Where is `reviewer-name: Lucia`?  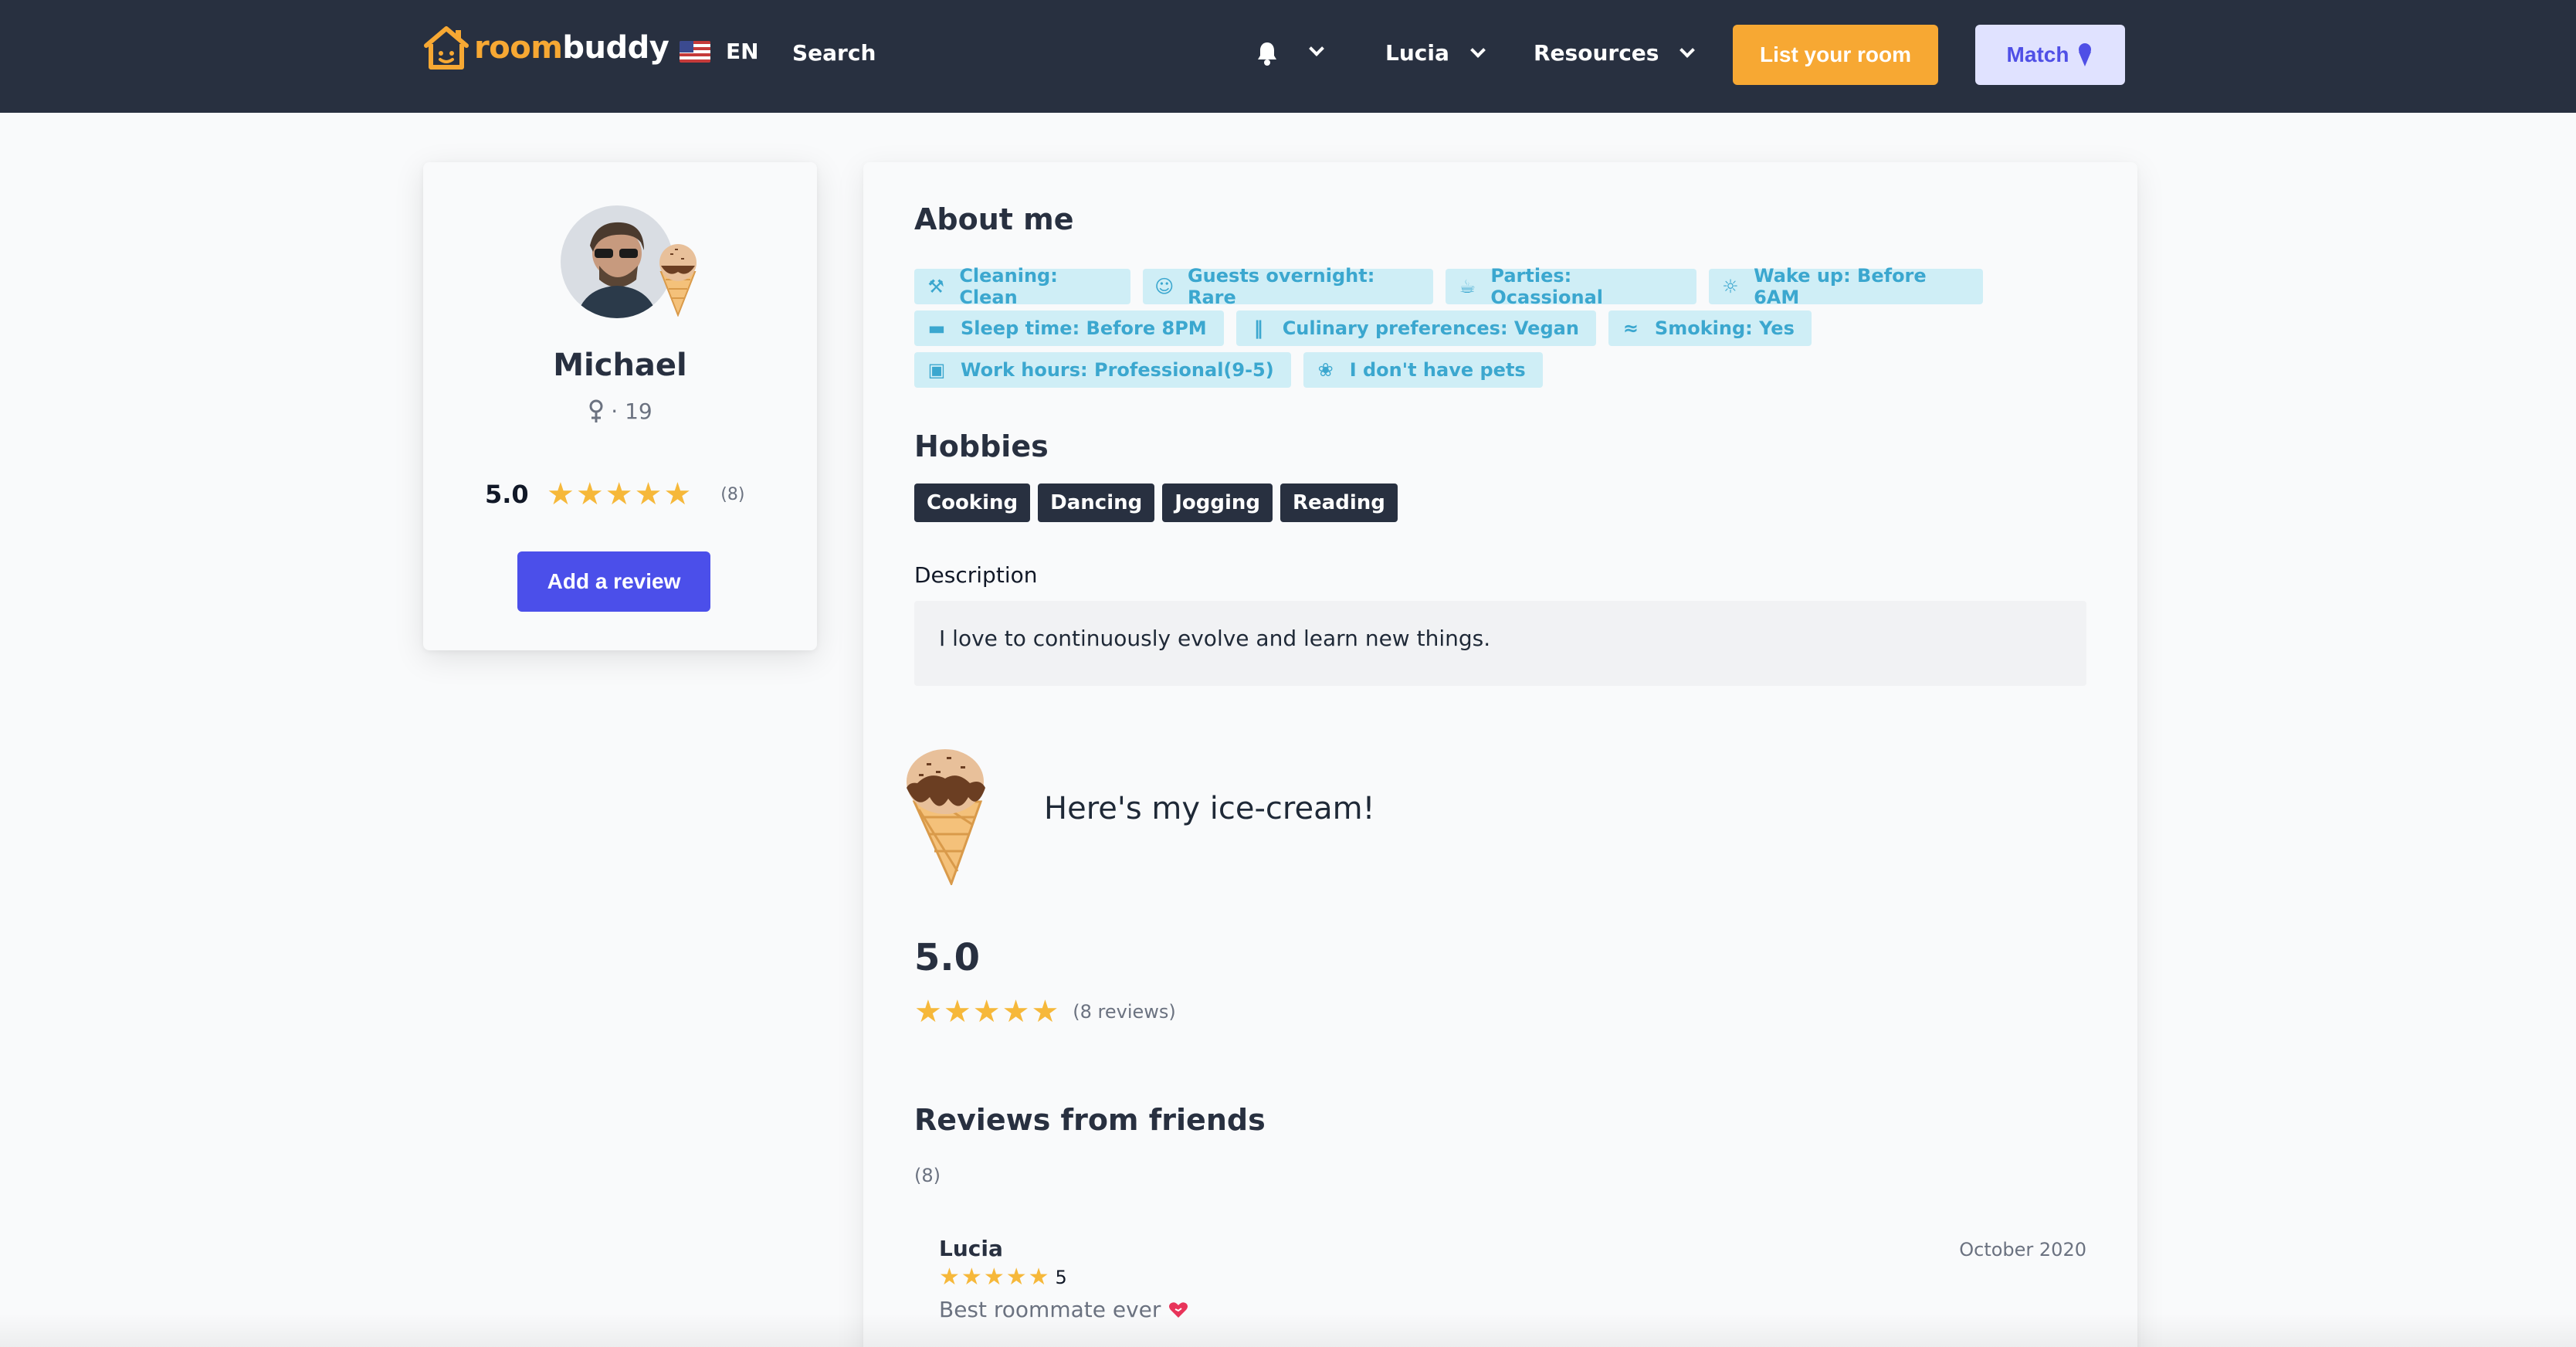
reviewer-name: Lucia is located at coordinates (971, 1248).